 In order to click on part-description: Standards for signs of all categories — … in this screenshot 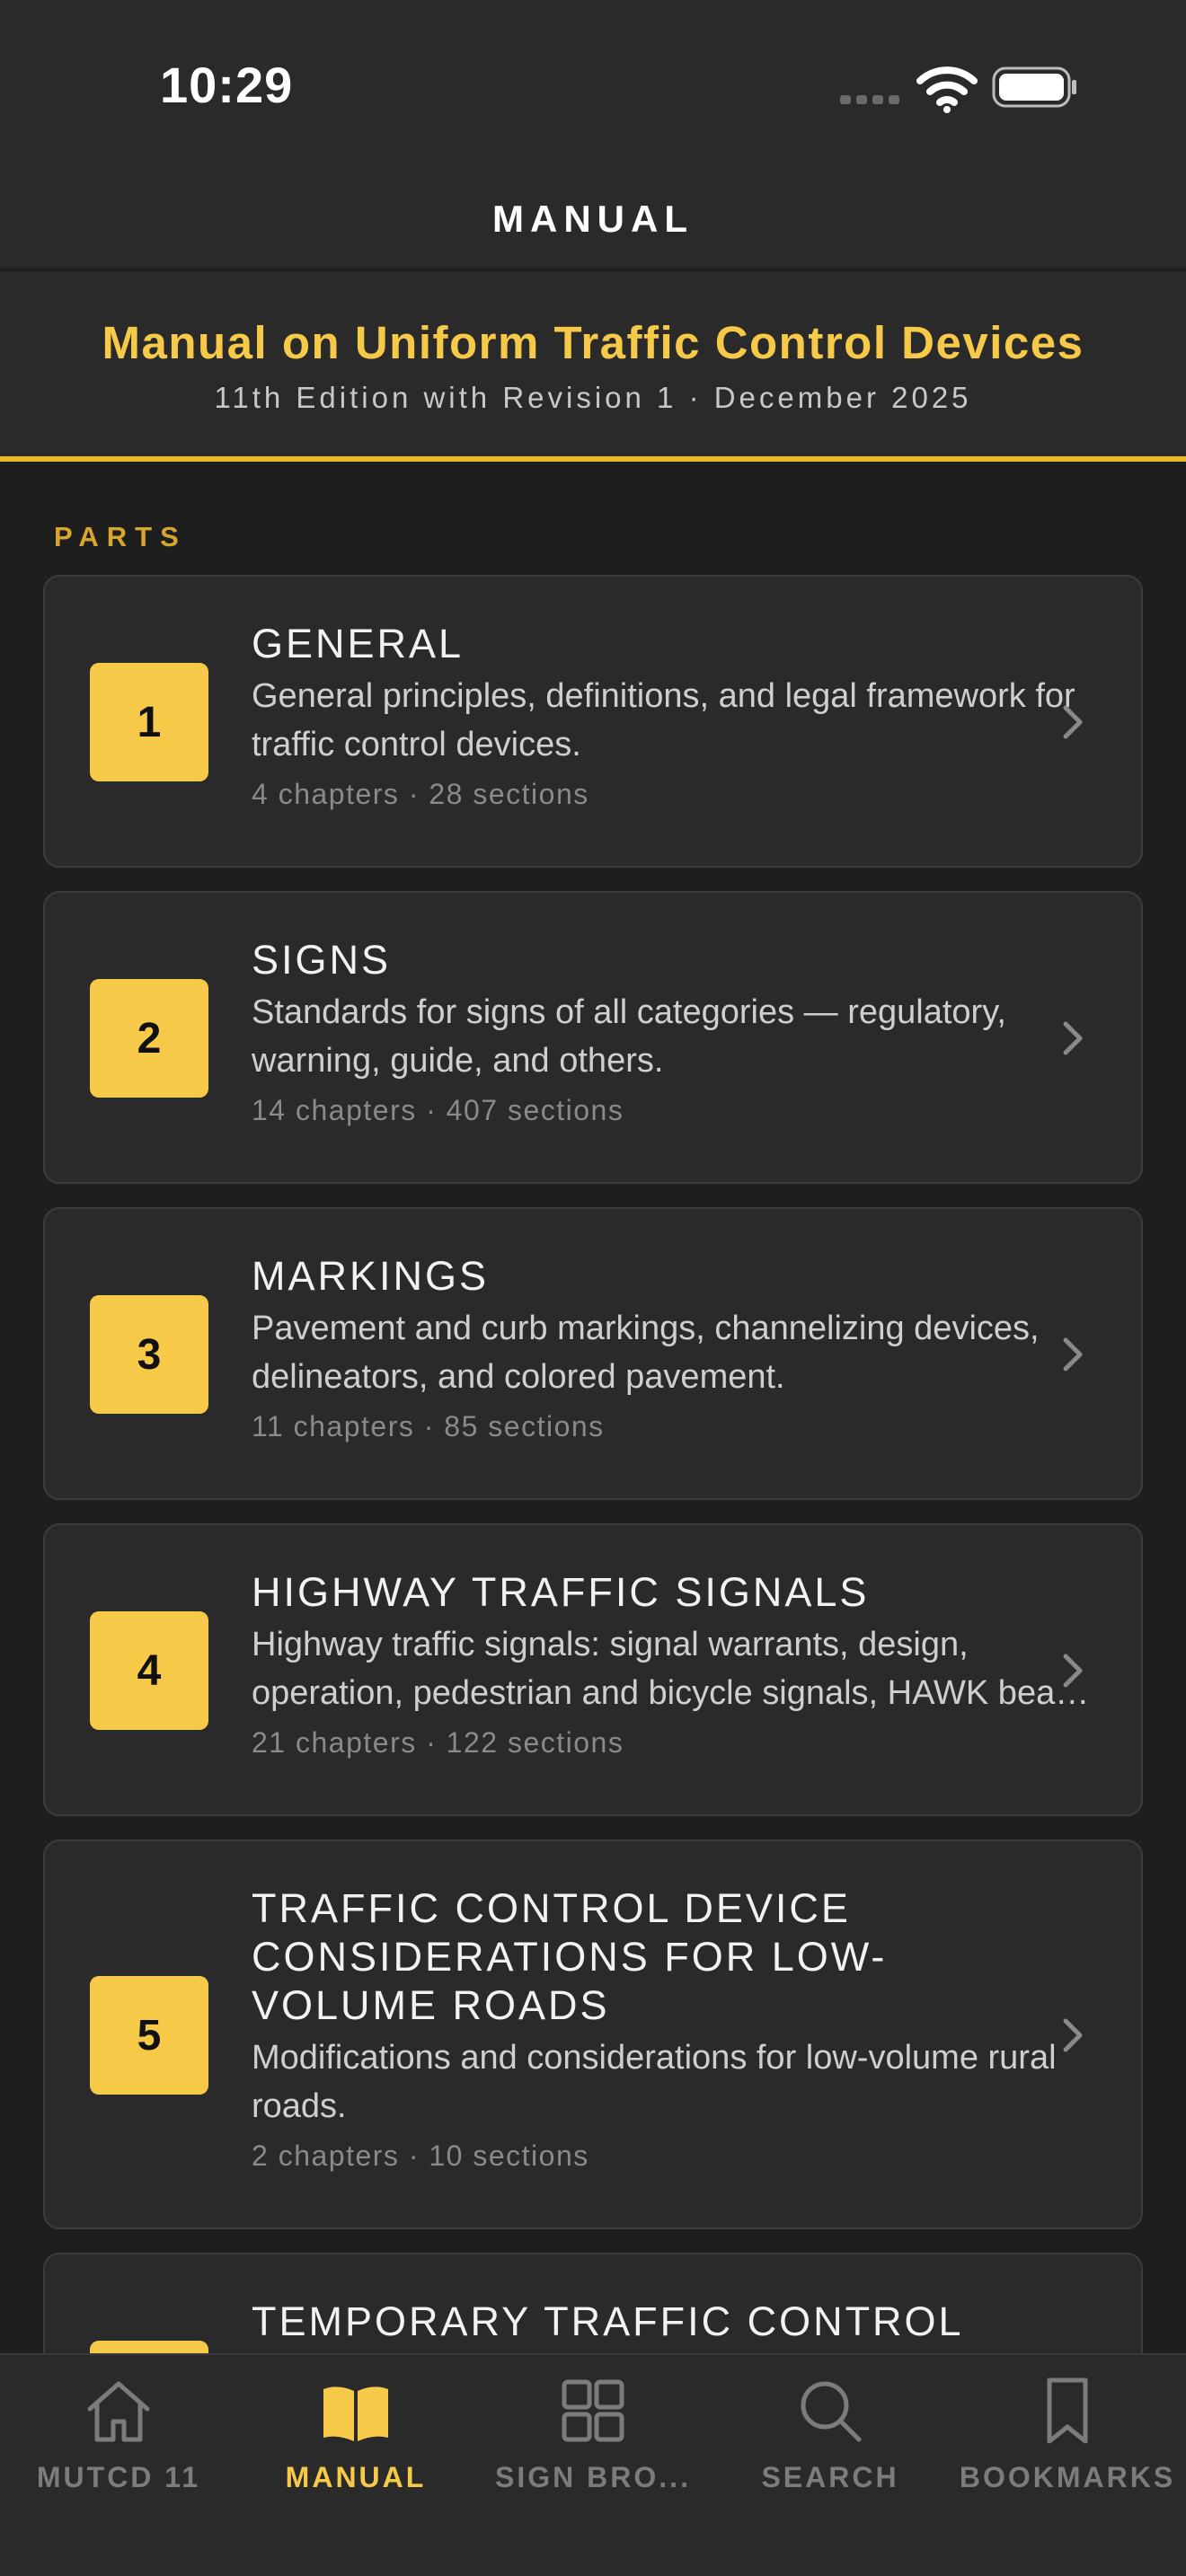, I will do `click(629, 1036)`.